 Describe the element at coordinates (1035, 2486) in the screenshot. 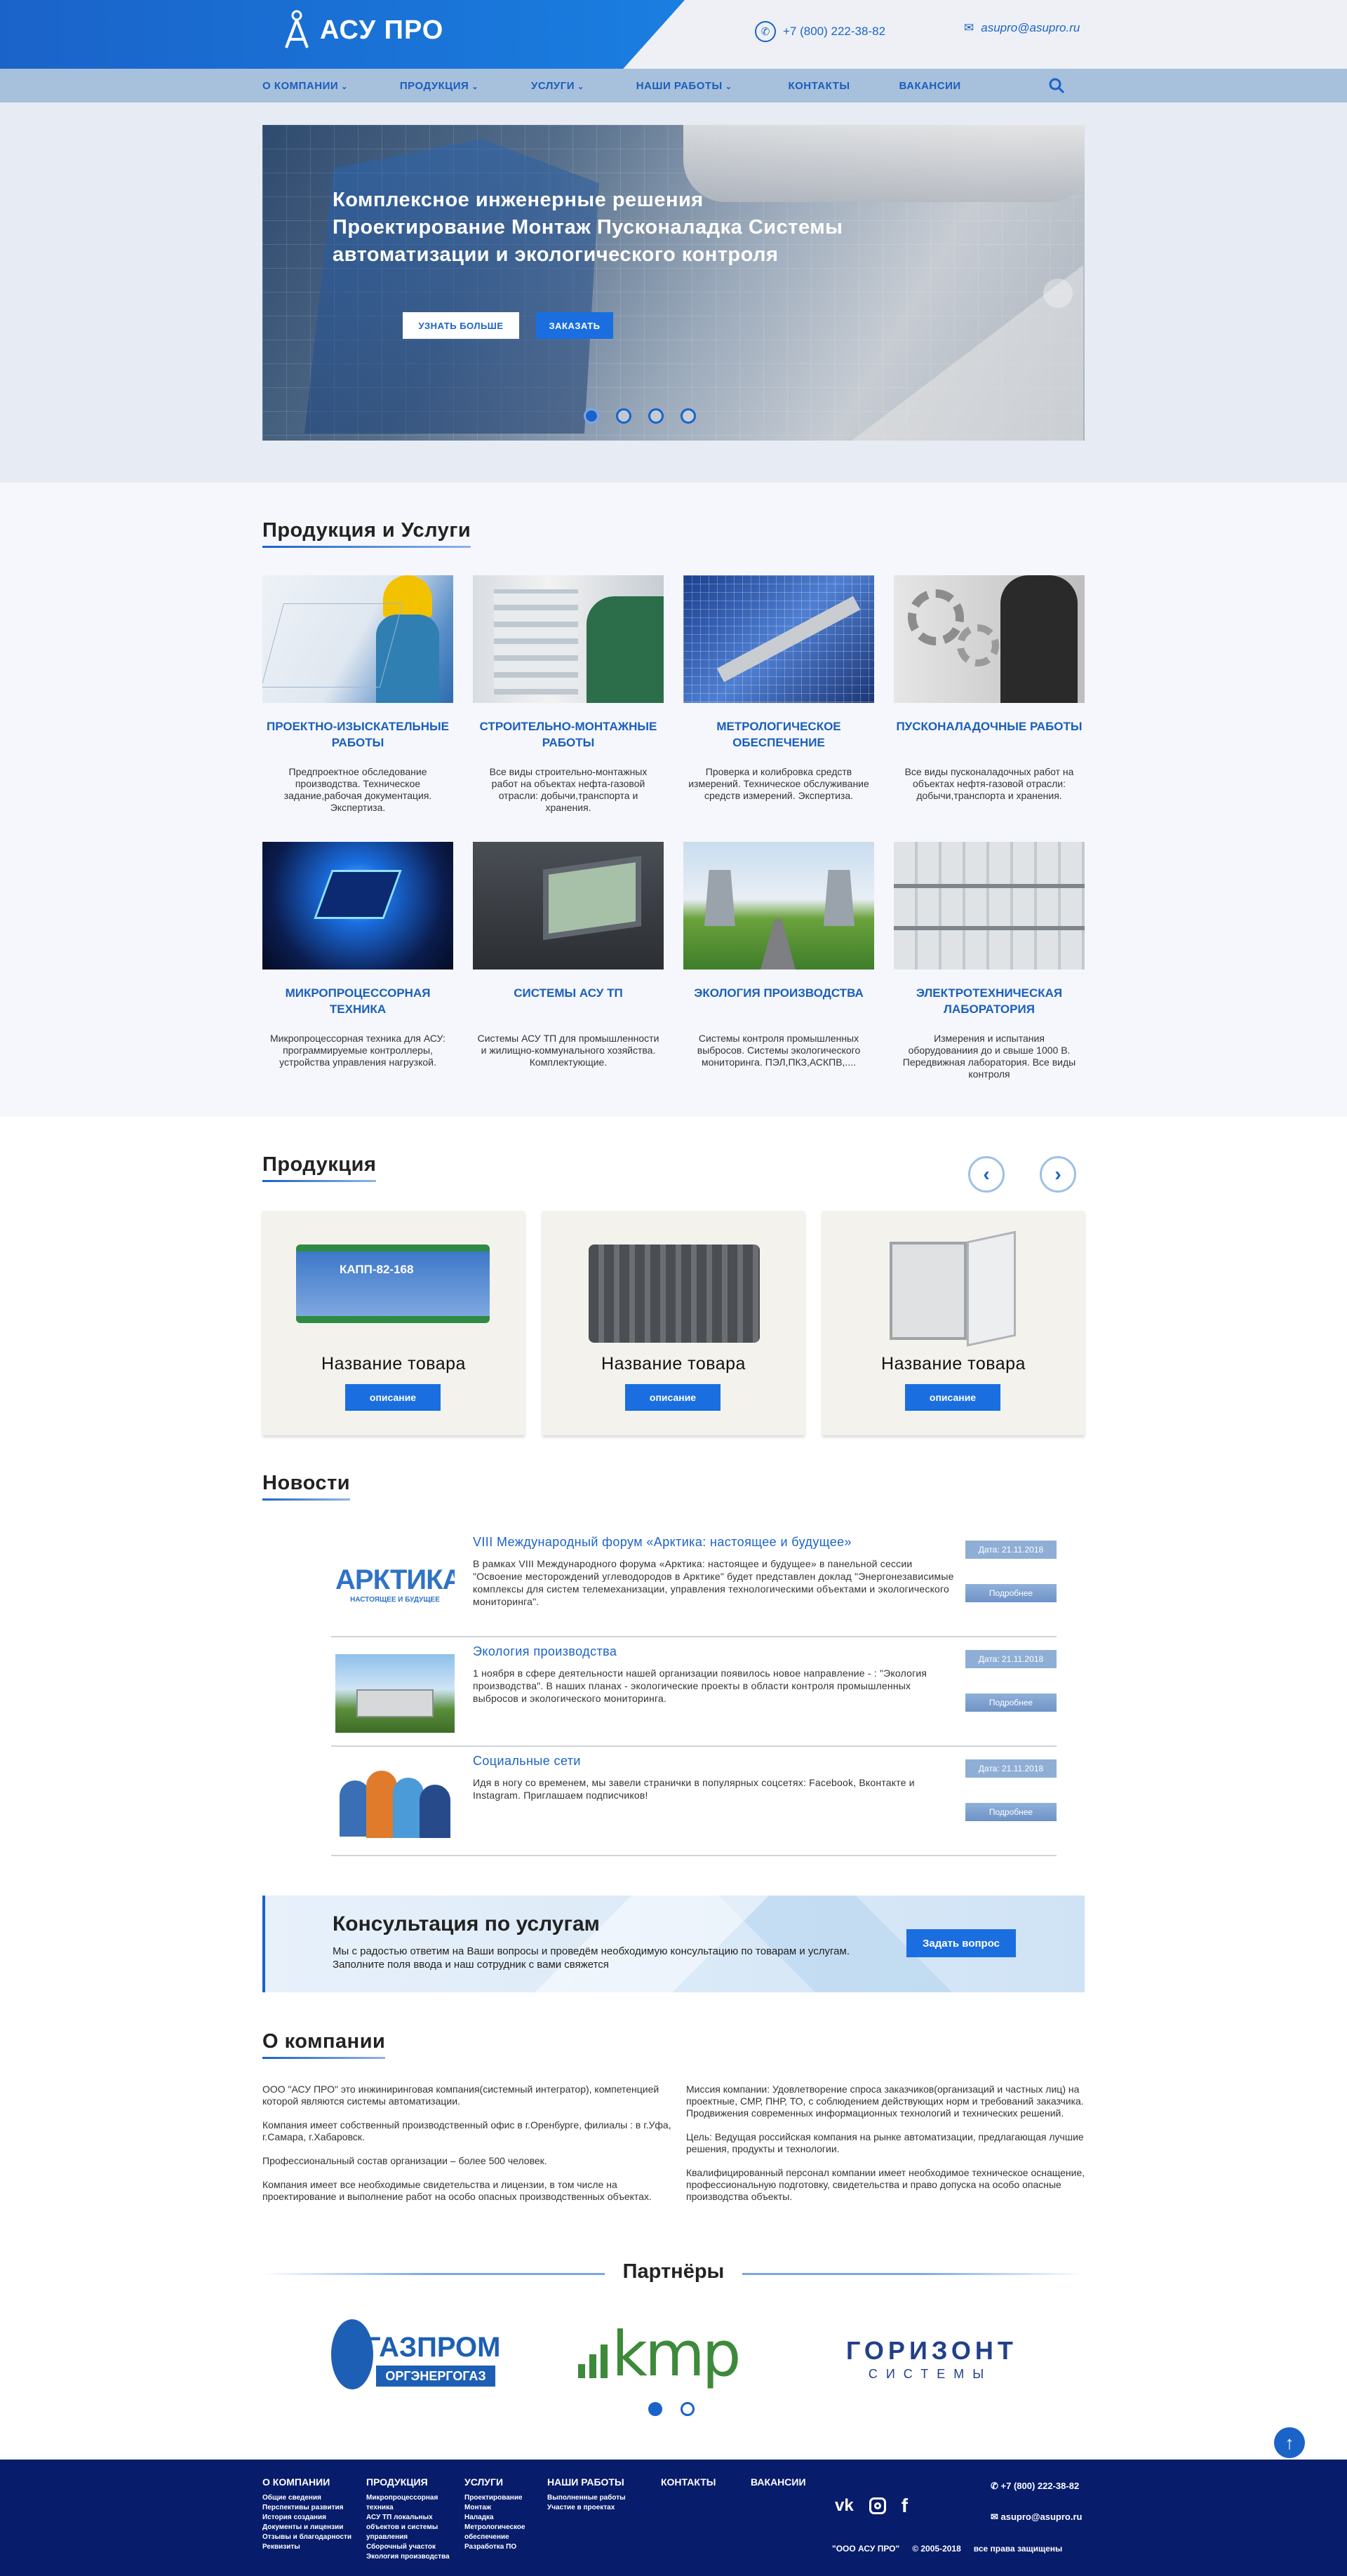

I see `footer-phone: ✆ +7 (800) 222-38-82` at that location.